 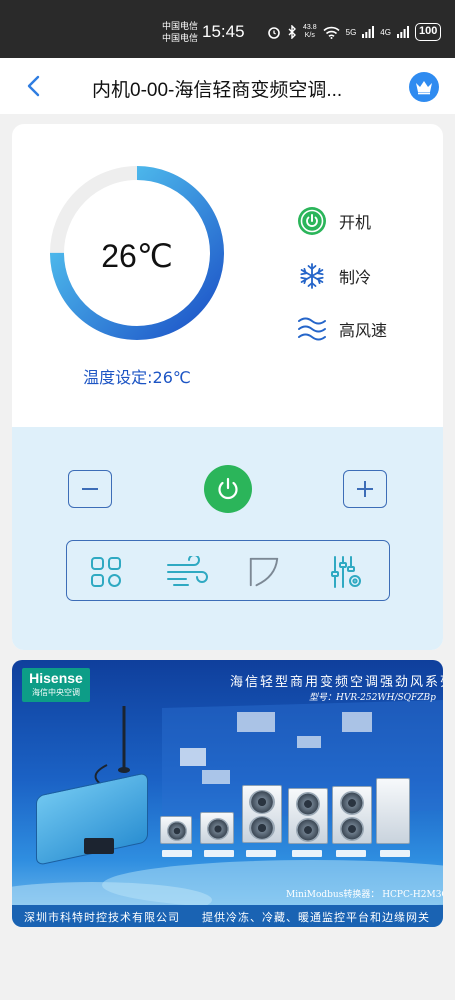 What do you see at coordinates (312, 221) in the screenshot?
I see `power-status-icon` at bounding box center [312, 221].